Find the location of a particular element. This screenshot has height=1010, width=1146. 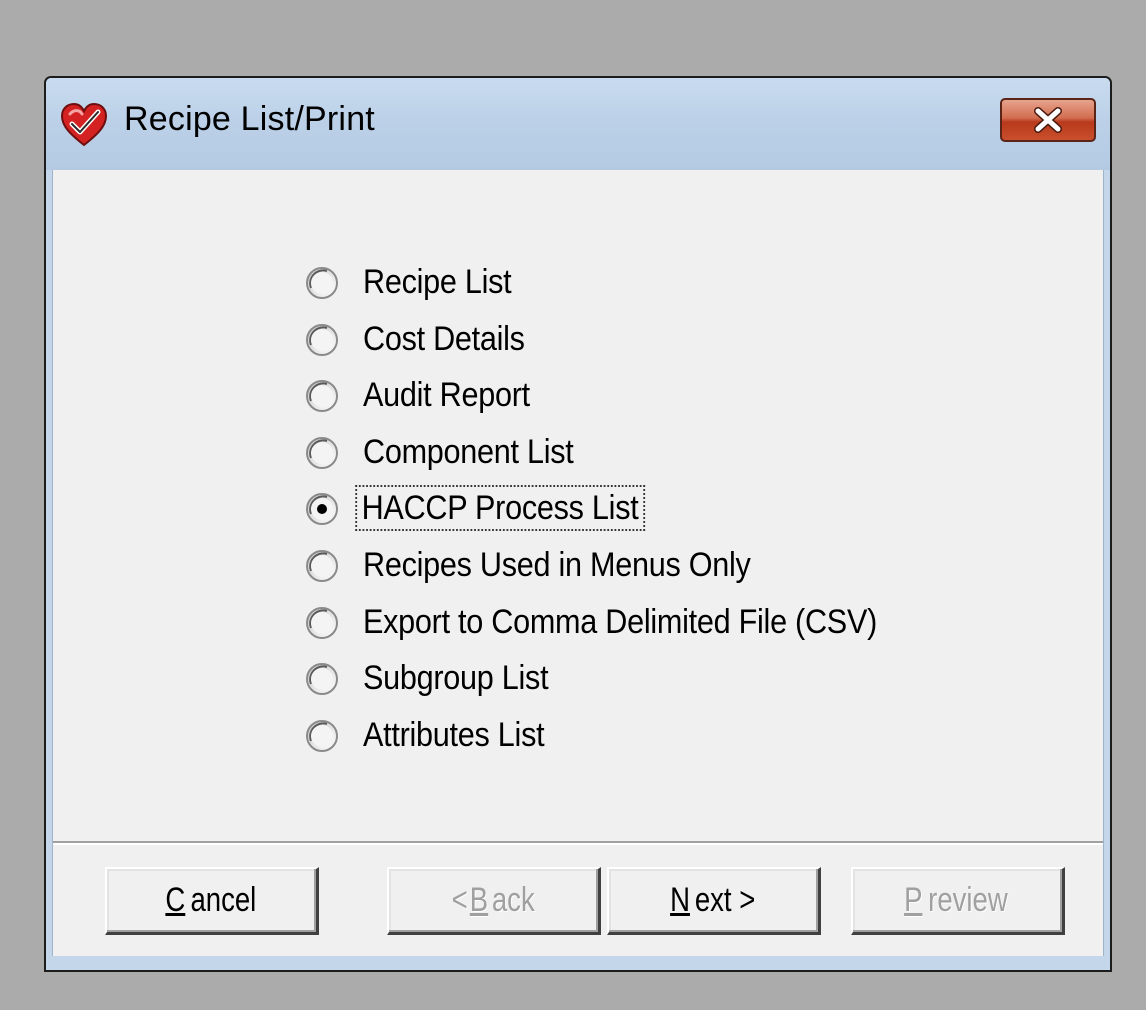

back-mnemonic: B is located at coordinates (478, 900).